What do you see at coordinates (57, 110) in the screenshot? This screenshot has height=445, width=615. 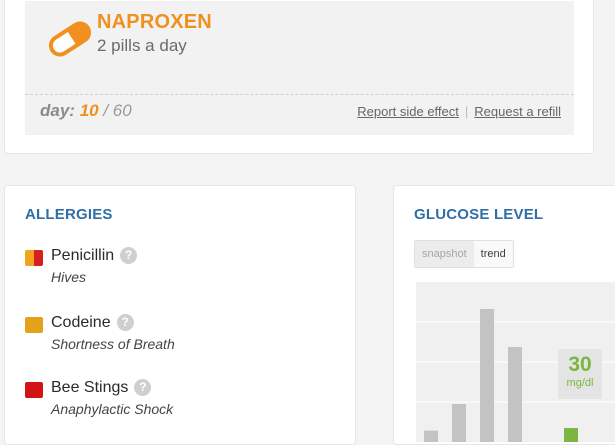 I see `day-label: day:` at bounding box center [57, 110].